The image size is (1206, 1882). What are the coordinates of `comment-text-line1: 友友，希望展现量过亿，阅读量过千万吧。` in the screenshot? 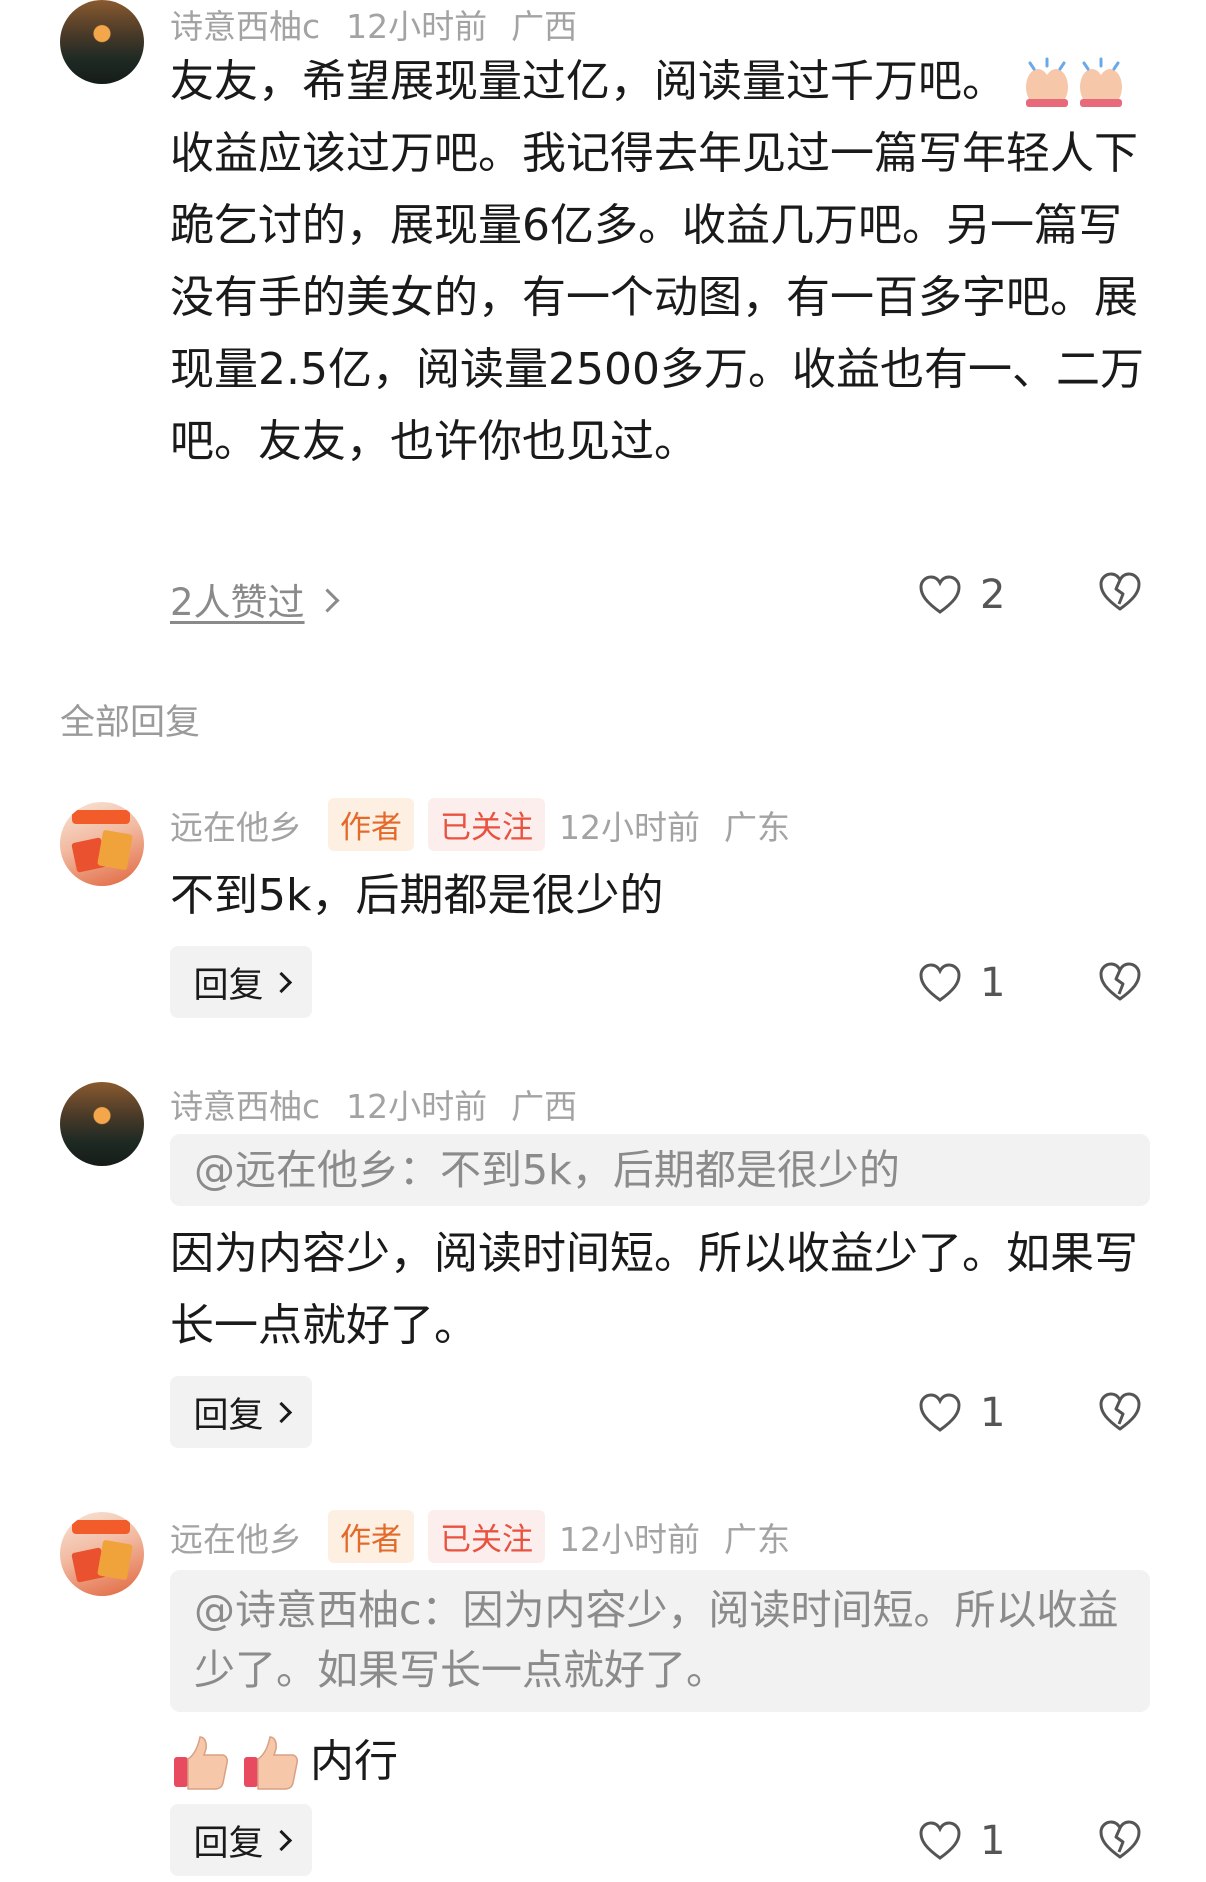 It's located at (588, 81).